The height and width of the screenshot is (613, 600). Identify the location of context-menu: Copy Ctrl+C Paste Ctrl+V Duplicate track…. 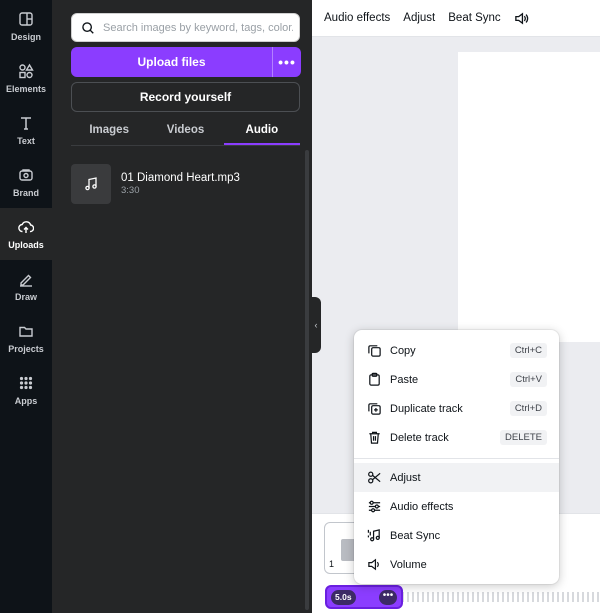
(456, 457).